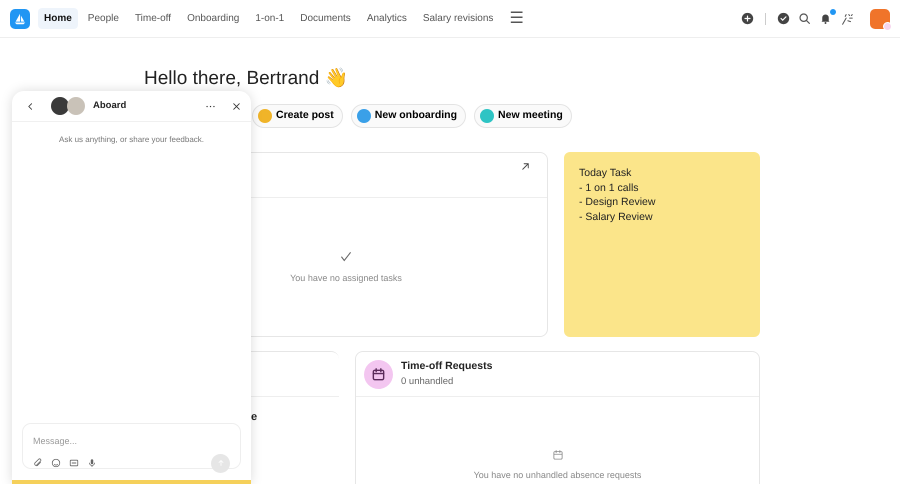 The width and height of the screenshot is (900, 484). I want to click on paperclip-icon, so click(38, 463).